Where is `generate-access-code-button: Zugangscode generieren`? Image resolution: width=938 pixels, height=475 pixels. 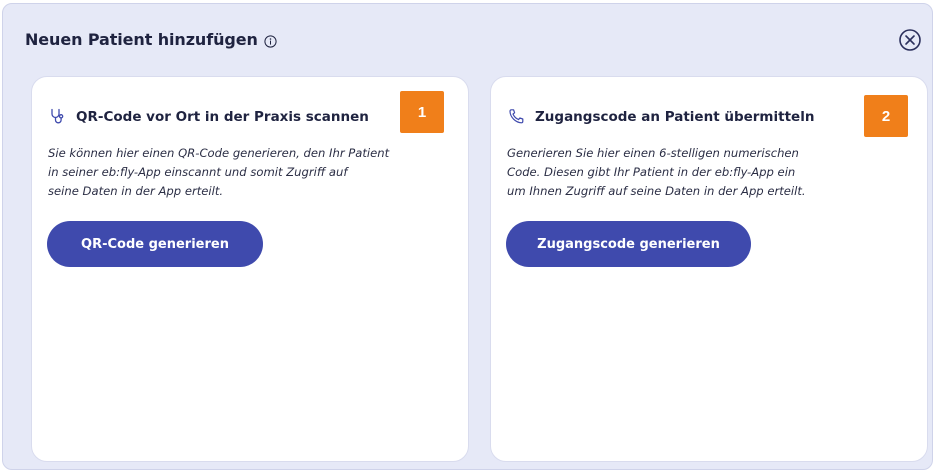
generate-access-code-button: Zugangscode generieren is located at coordinates (628, 244).